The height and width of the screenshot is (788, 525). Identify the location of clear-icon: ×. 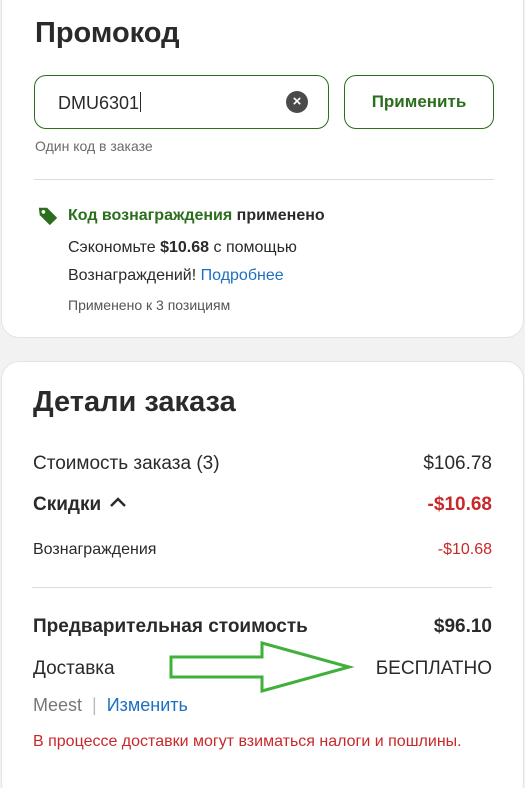
(297, 102).